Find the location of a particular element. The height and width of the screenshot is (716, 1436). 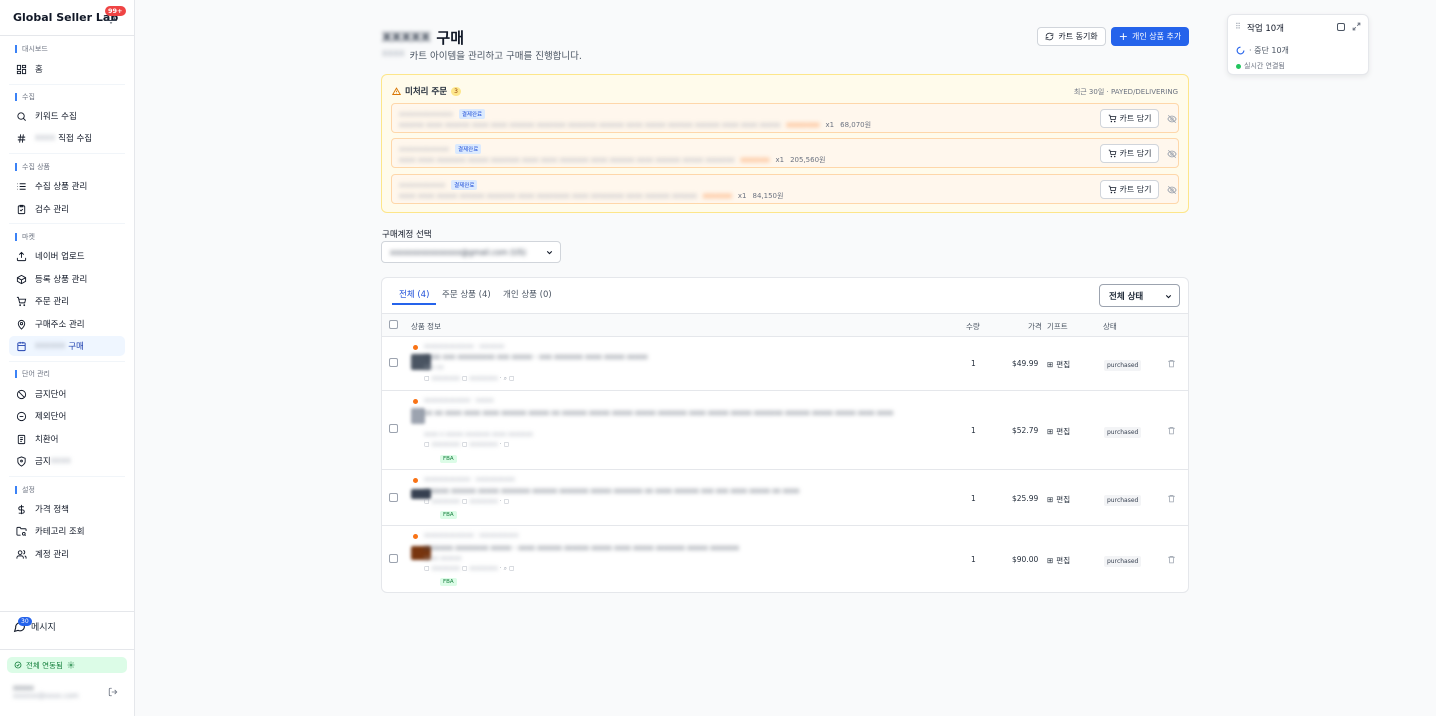

sidebar-item-category-search: 카테고리 조회 is located at coordinates (67, 531).